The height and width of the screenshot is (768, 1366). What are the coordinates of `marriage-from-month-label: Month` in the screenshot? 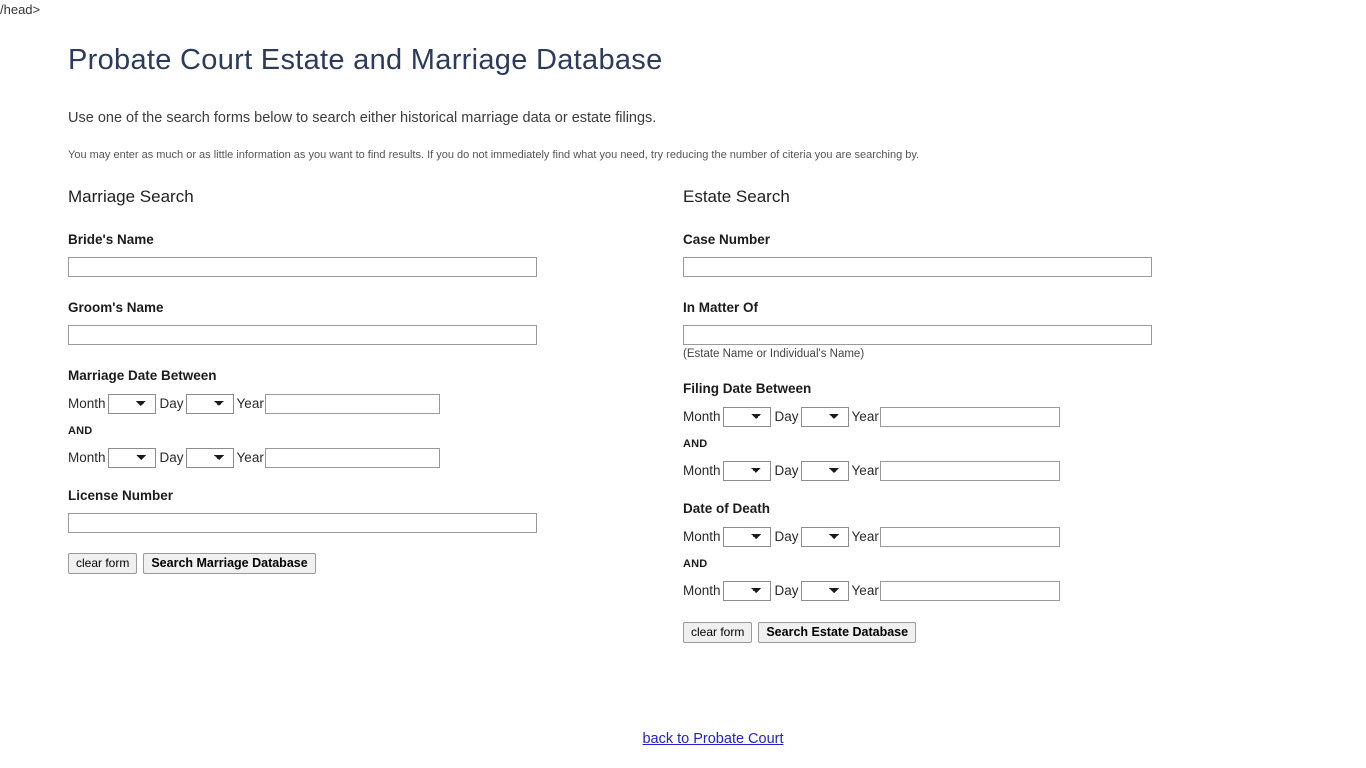 It's located at (87, 403).